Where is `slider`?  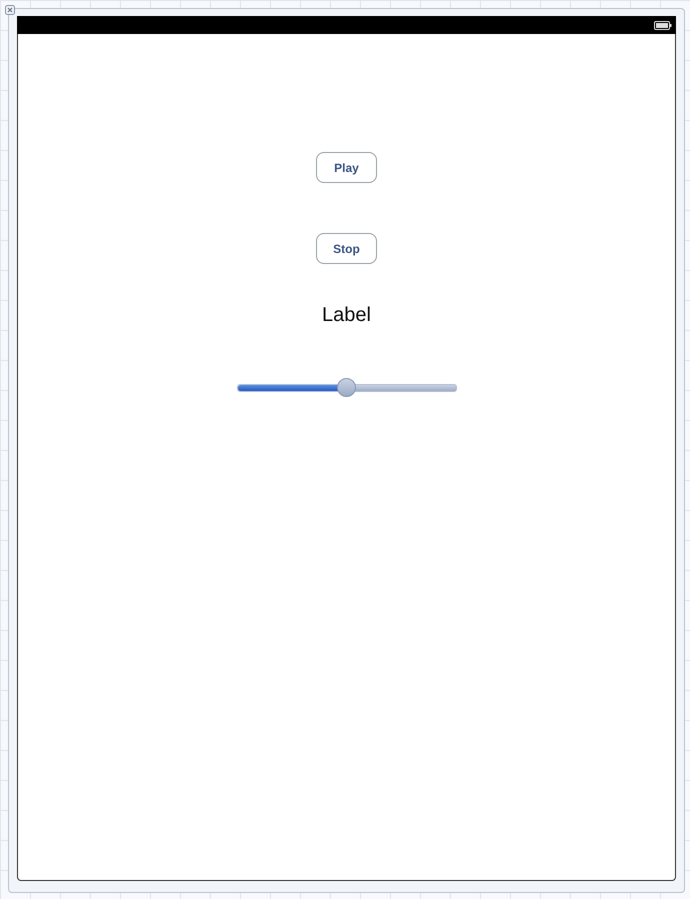 slider is located at coordinates (346, 387).